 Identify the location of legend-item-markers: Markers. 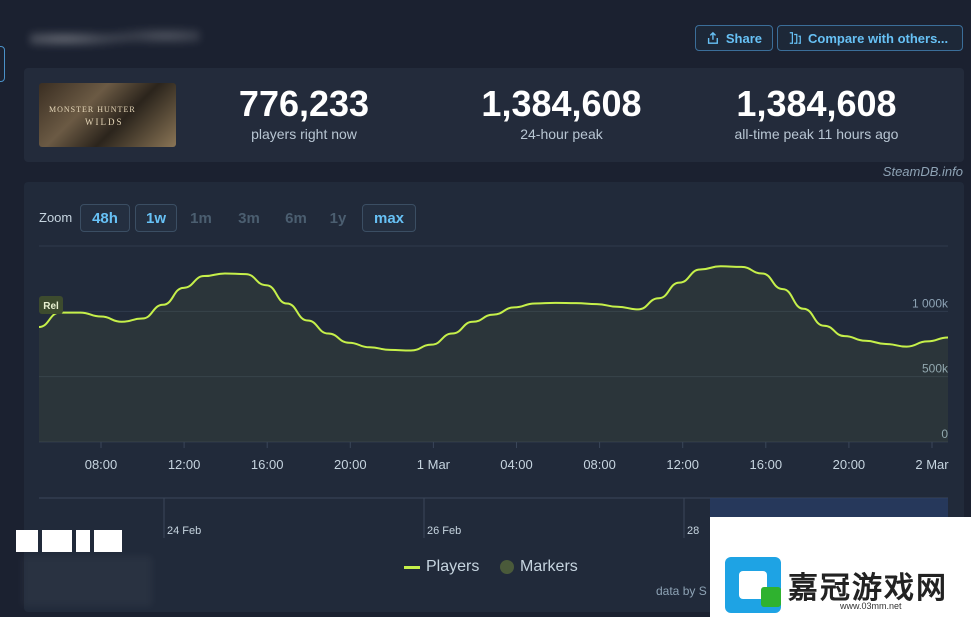
(539, 567).